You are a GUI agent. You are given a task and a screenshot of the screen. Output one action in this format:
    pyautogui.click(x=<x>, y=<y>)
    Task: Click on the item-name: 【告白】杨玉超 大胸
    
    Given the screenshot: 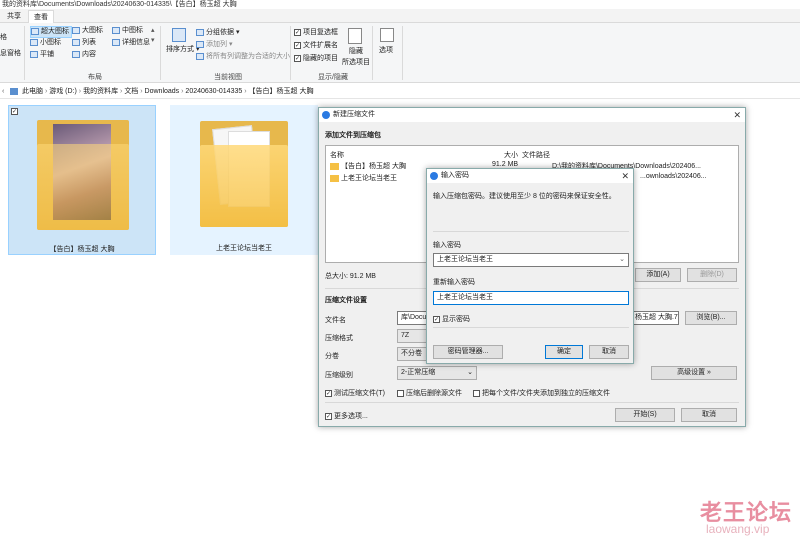 What is the action you would take?
    pyautogui.click(x=373, y=166)
    